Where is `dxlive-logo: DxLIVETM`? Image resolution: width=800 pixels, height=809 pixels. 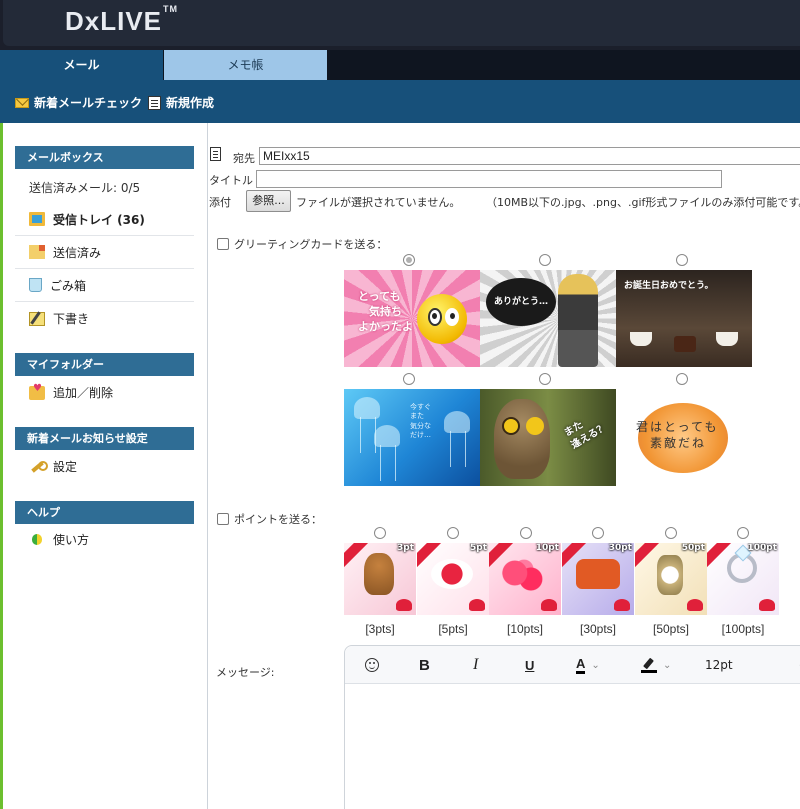
dxlive-logo: DxLIVETM is located at coordinates (121, 20).